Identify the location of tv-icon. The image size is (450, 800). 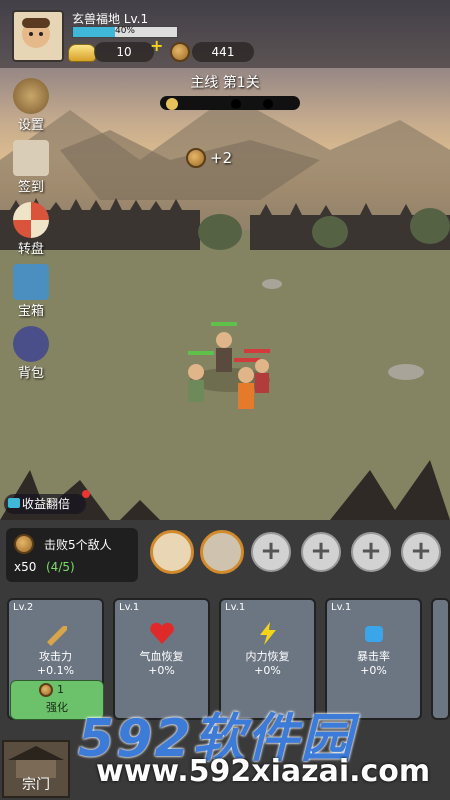
(14, 503).